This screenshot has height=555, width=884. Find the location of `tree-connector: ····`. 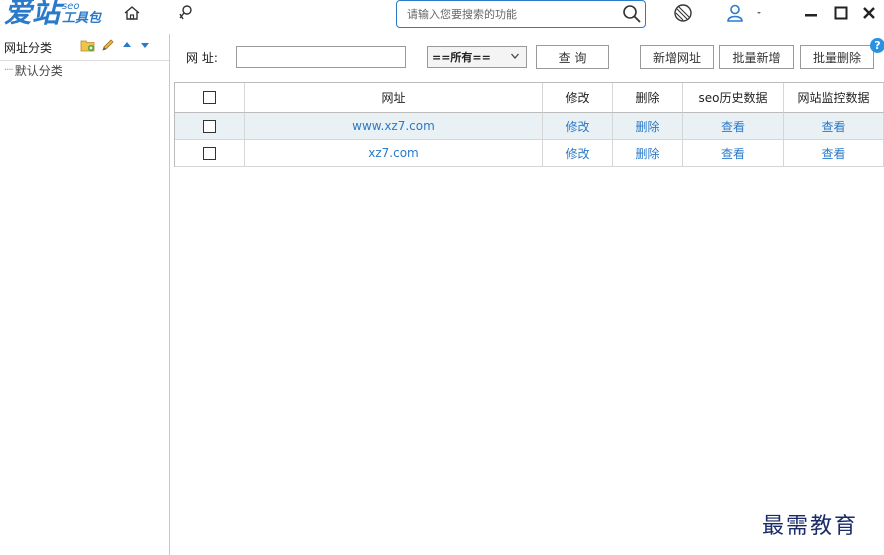

tree-connector: ···· is located at coordinates (9, 70).